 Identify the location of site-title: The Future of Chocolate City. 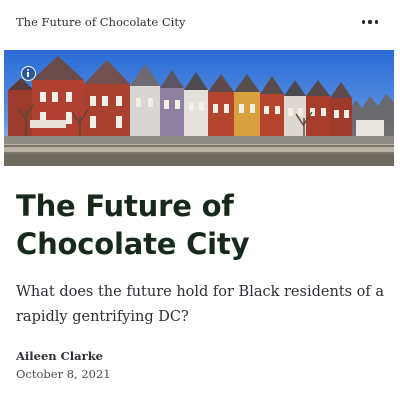
(100, 22).